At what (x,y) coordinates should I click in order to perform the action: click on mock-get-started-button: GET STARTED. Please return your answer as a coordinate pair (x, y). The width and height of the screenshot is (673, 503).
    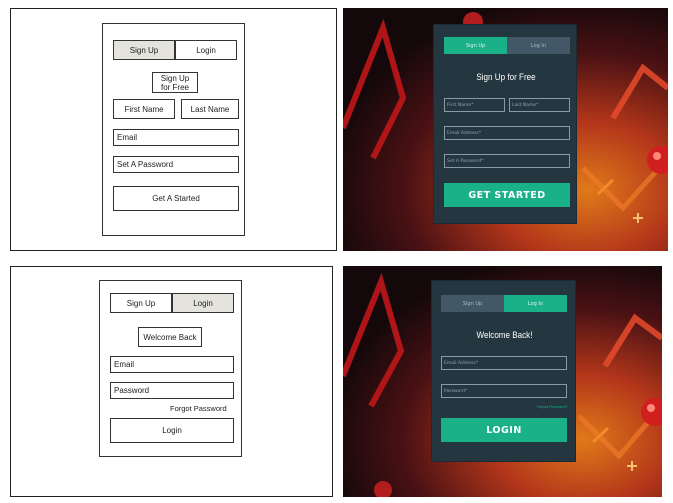
    Looking at the image, I should click on (507, 195).